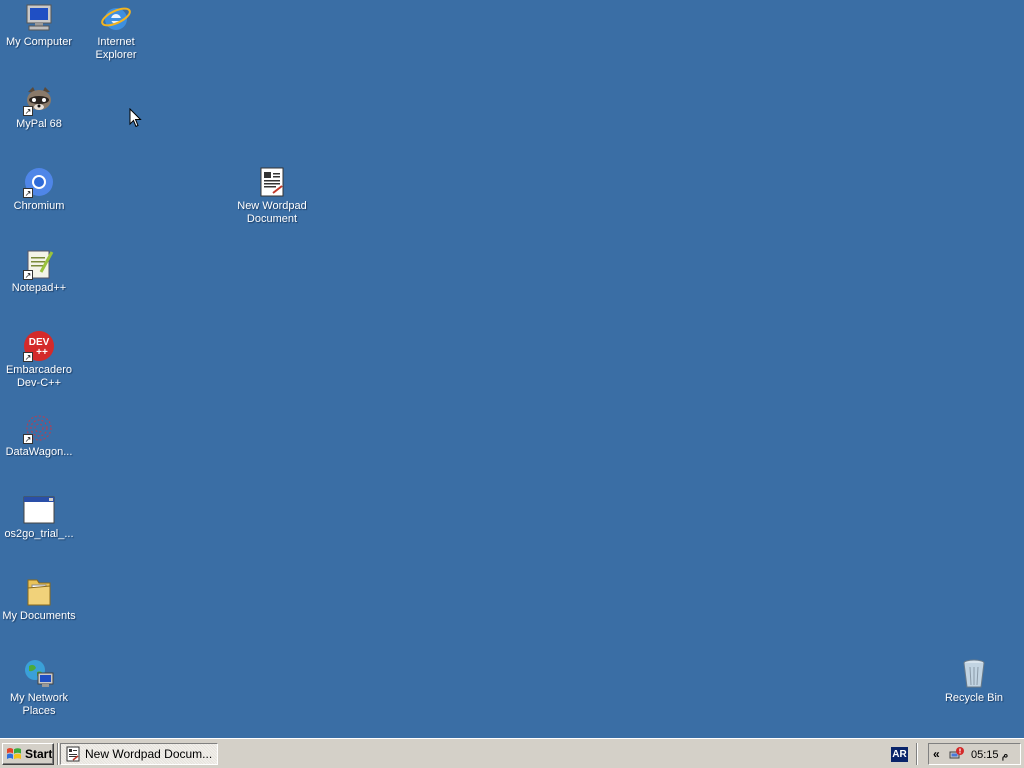 The image size is (1024, 768). What do you see at coordinates (73, 754) in the screenshot?
I see `wordpad-icon` at bounding box center [73, 754].